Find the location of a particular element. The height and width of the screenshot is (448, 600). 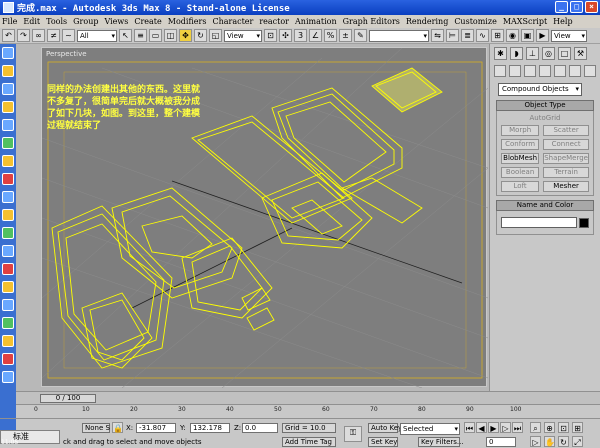

blobmesh-button: BlobMesh is located at coordinates (520, 158).